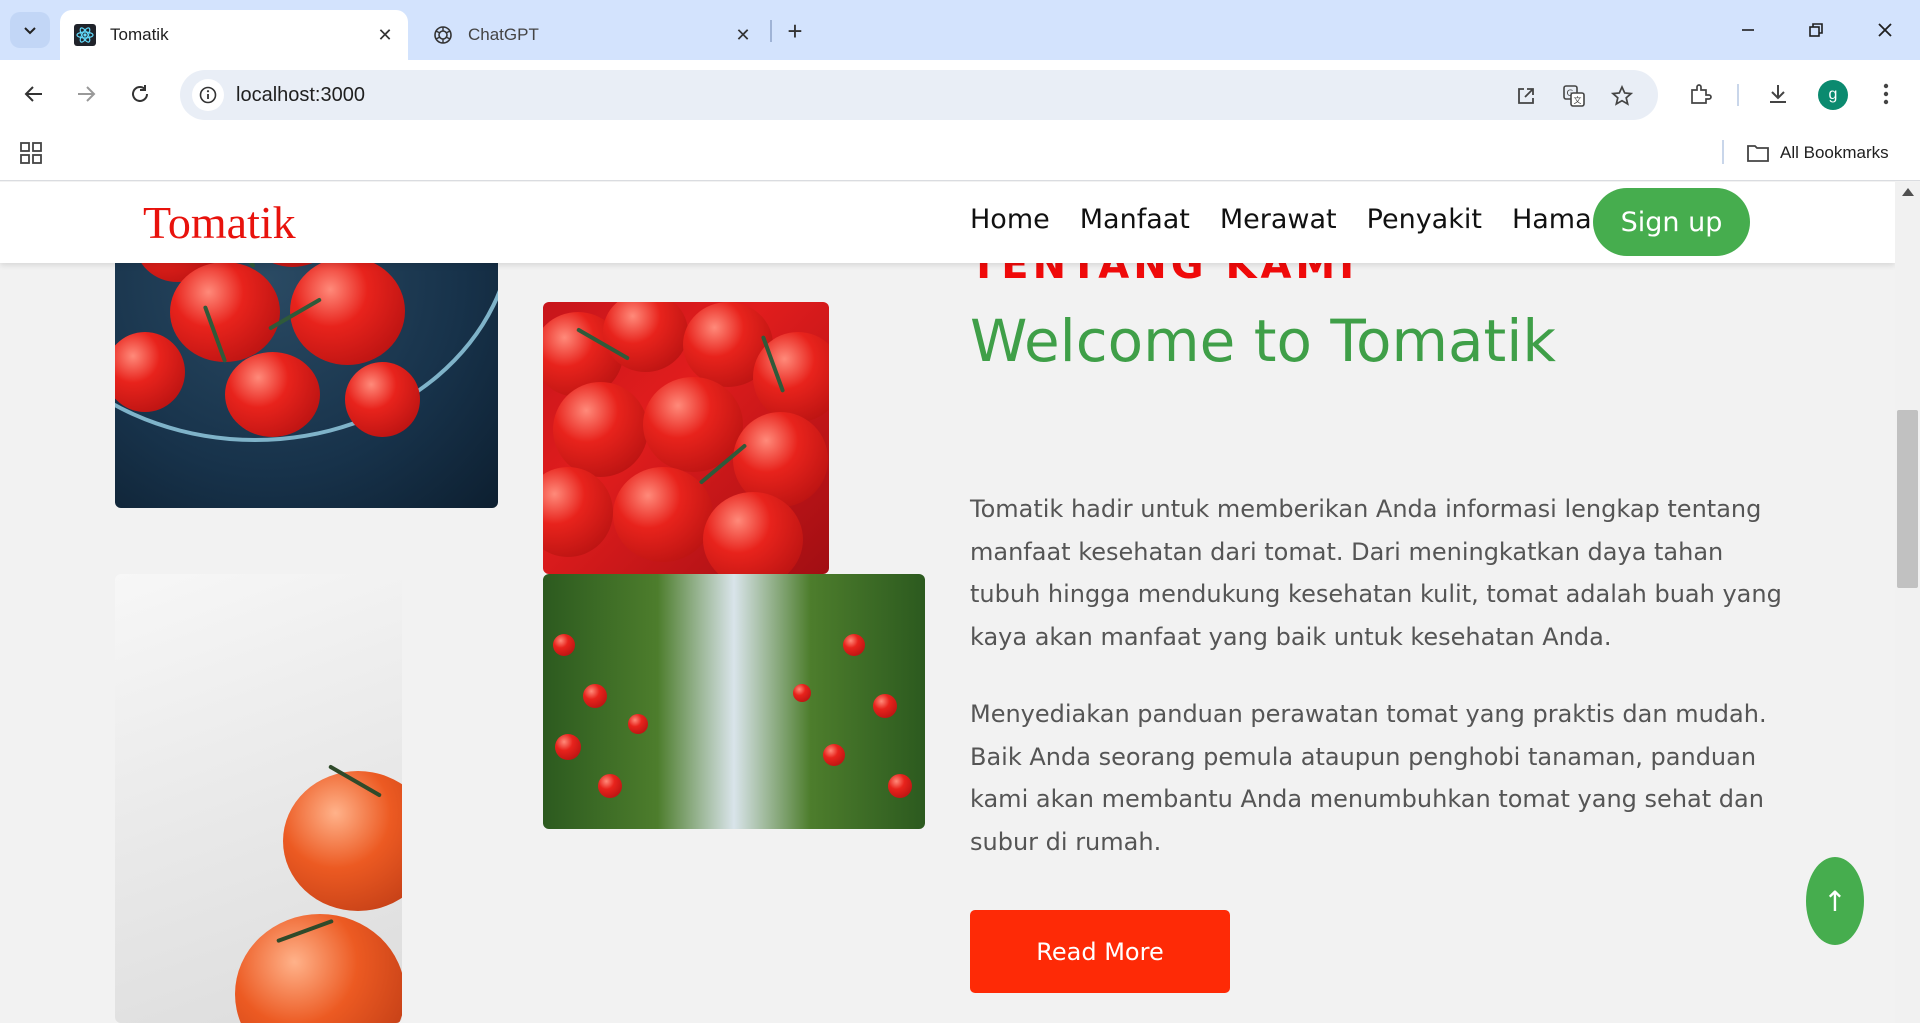 The width and height of the screenshot is (1920, 1023). I want to click on arrow-right-icon, so click(87, 94).